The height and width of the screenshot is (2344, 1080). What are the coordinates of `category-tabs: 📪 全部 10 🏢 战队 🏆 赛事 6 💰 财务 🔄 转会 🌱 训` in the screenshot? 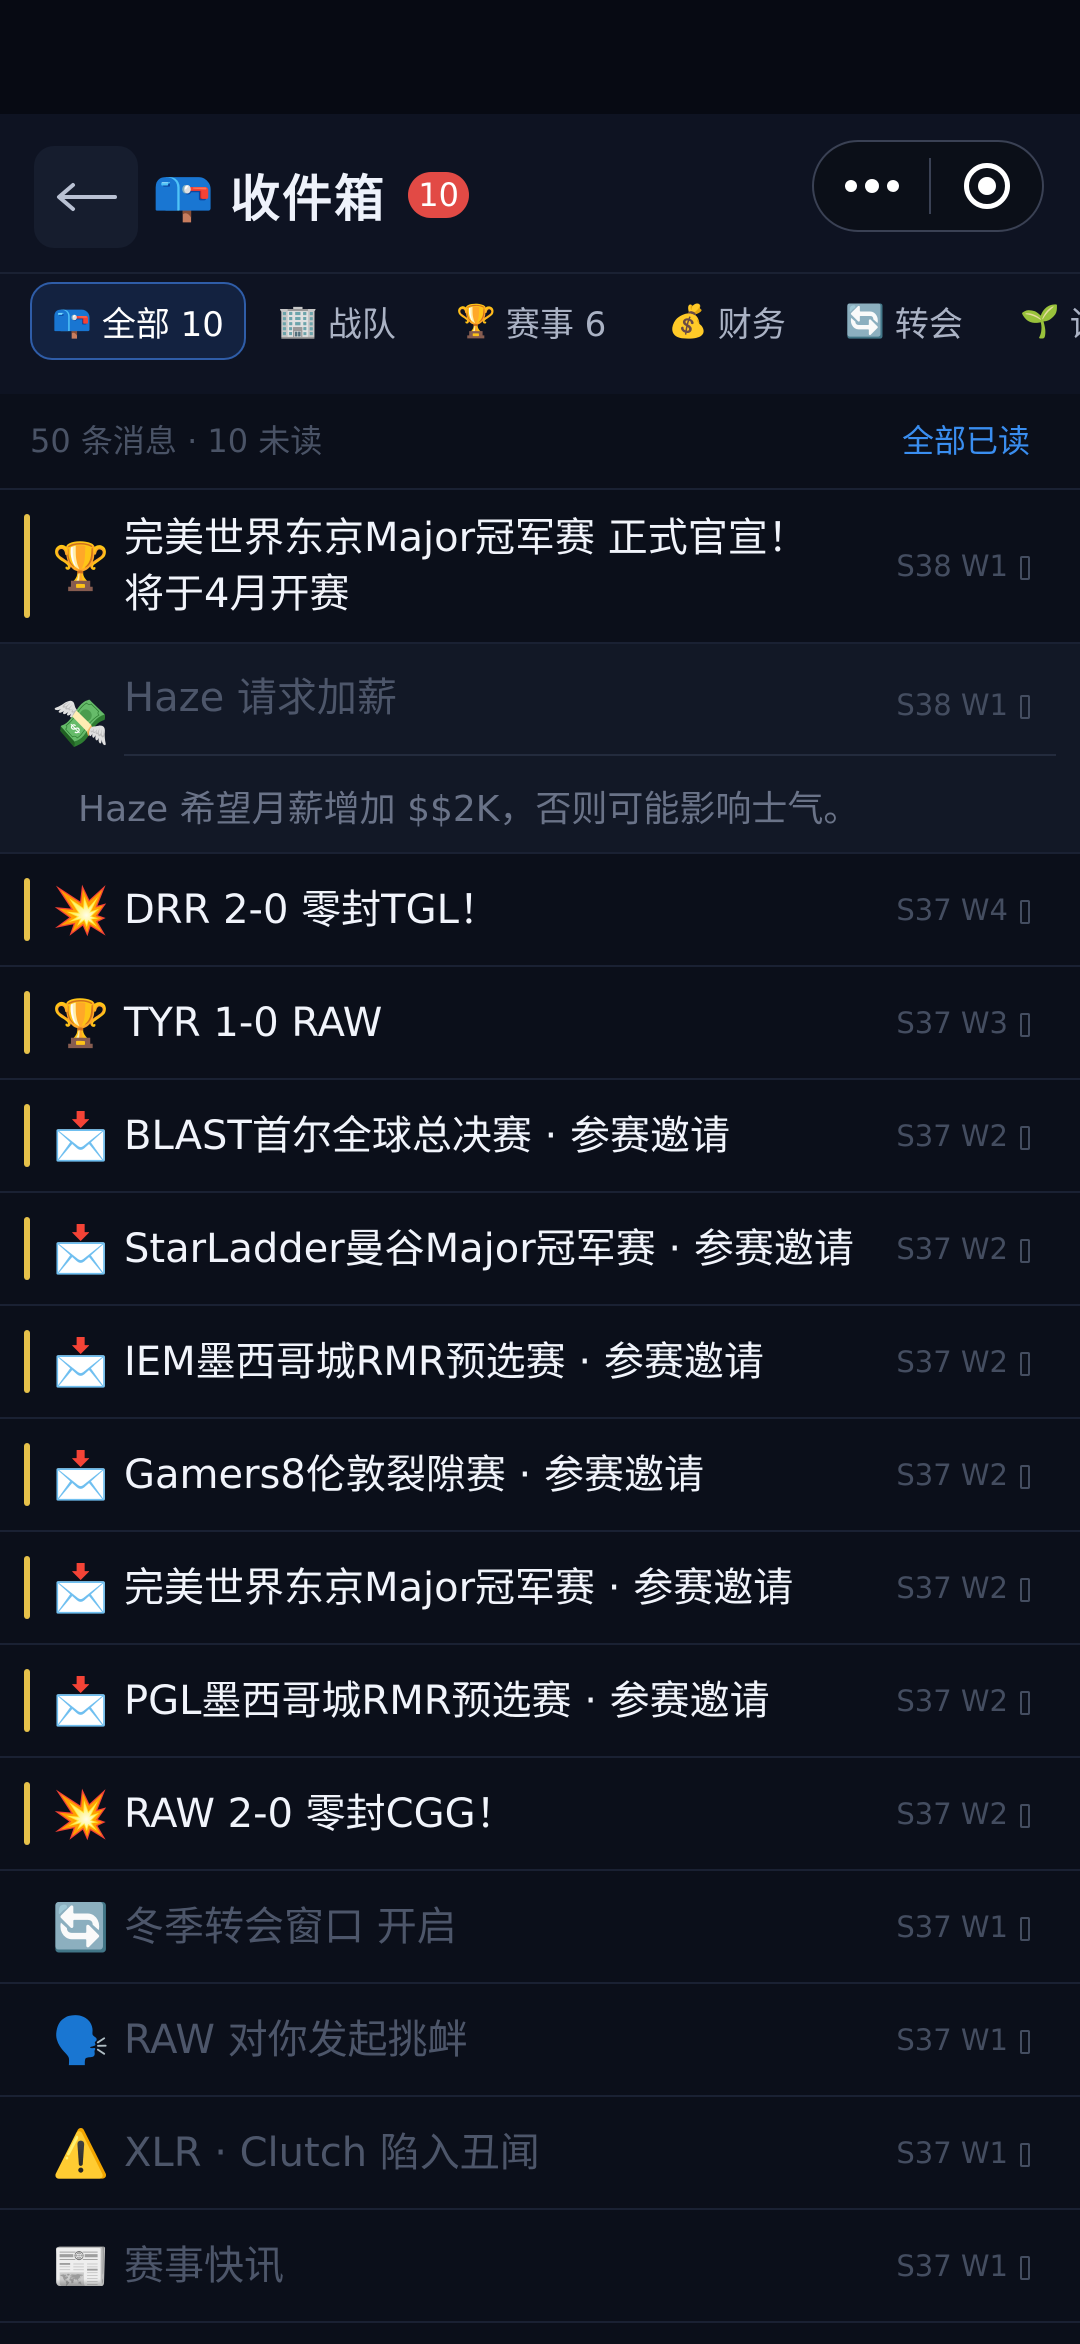 It's located at (540, 334).